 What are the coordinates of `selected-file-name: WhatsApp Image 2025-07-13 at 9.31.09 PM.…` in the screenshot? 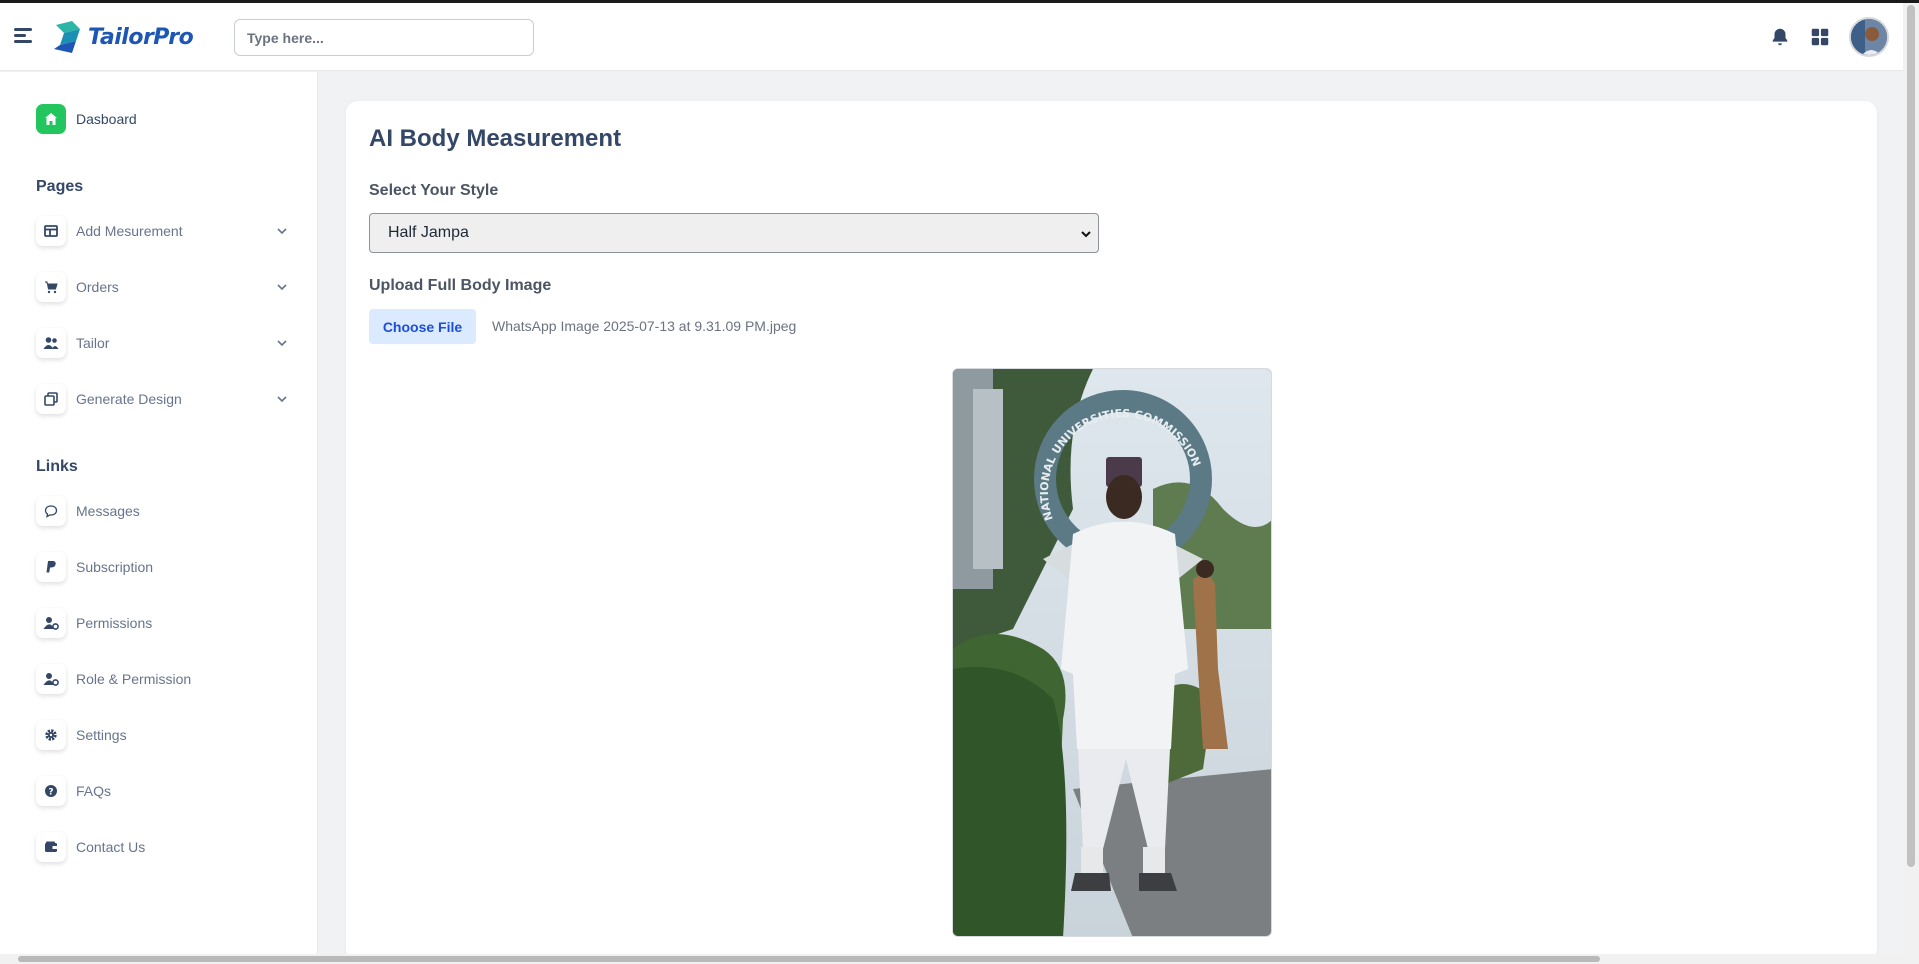 It's located at (644, 326).